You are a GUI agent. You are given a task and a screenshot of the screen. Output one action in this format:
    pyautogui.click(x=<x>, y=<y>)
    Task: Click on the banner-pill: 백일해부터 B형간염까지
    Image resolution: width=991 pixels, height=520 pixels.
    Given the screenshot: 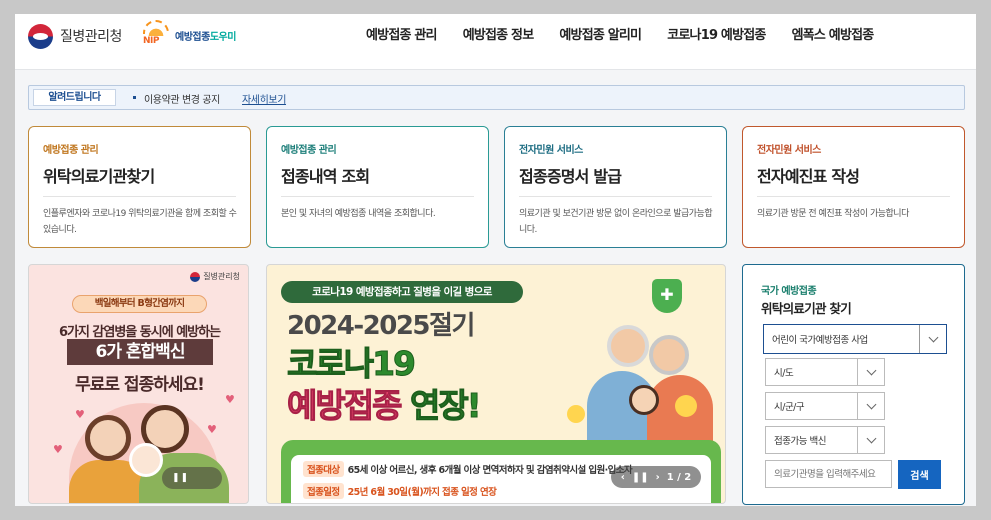 What is the action you would take?
    pyautogui.click(x=139, y=304)
    